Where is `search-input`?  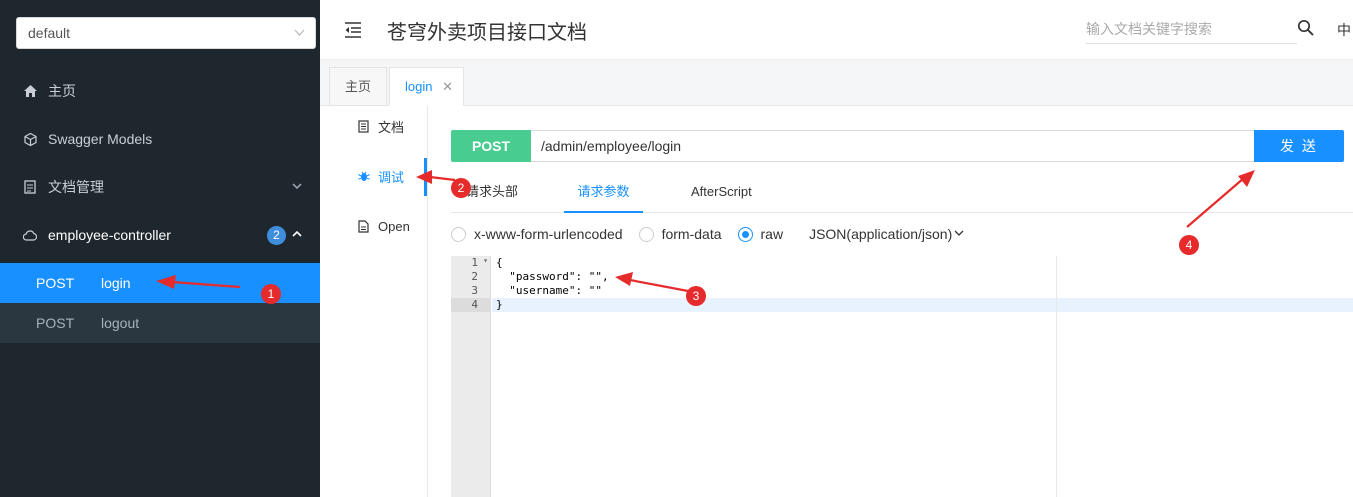
search-input is located at coordinates (1191, 29).